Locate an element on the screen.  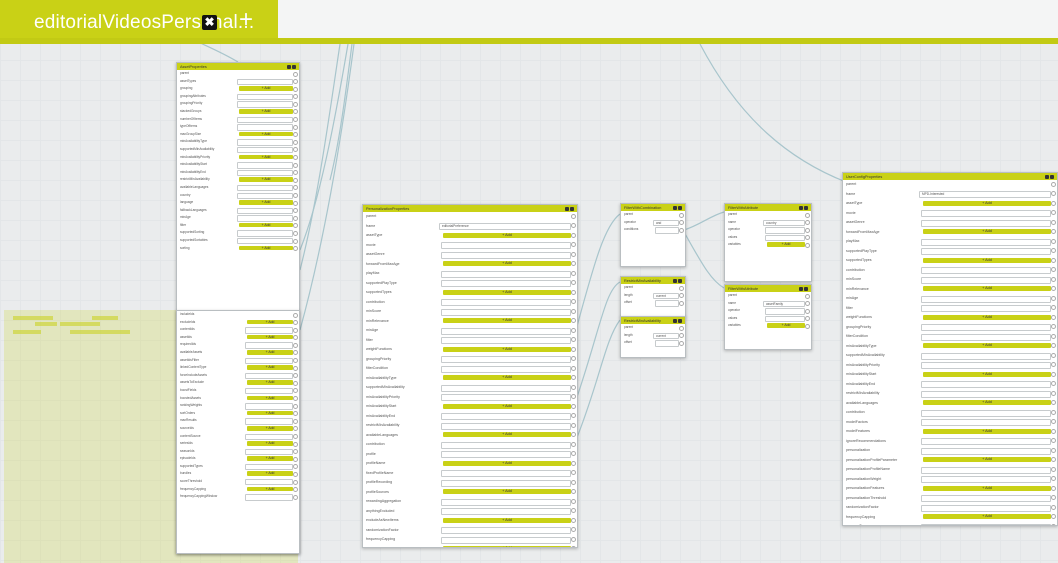
node-header: AssetProperties is located at coordinates (238, 66).